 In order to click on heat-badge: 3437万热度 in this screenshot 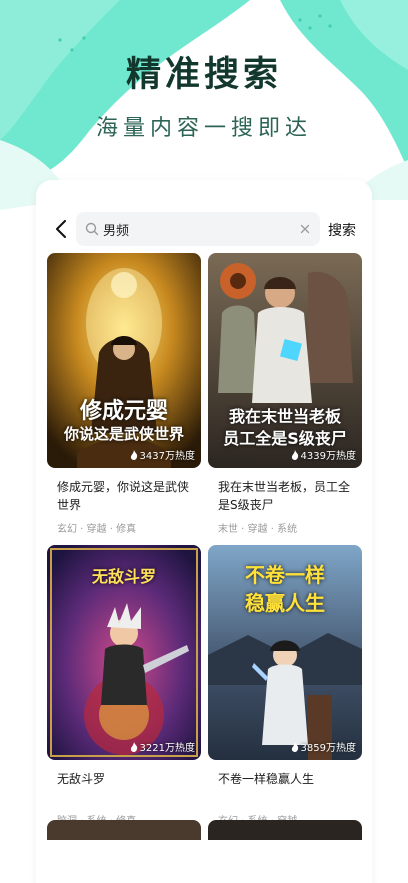, I will do `click(162, 454)`.